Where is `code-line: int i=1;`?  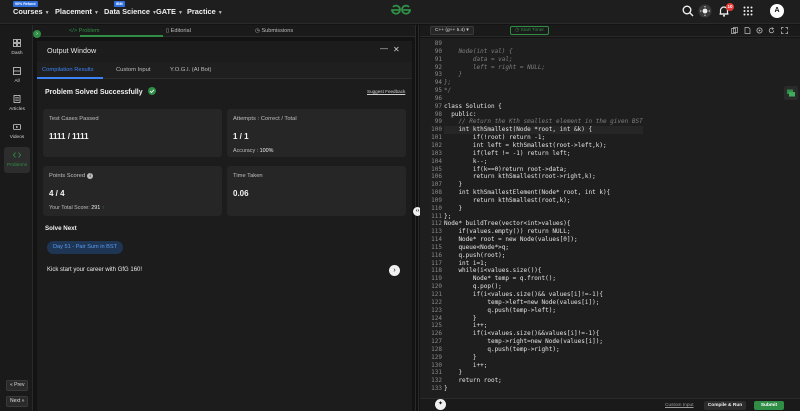
code-line: int i=1; is located at coordinates (543, 264).